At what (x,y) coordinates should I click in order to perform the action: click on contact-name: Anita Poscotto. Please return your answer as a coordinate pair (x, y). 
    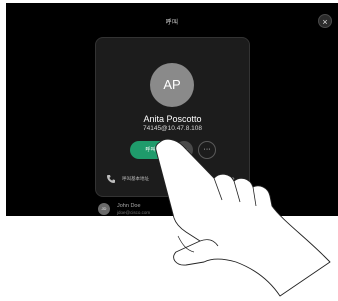
    Looking at the image, I should click on (172, 119).